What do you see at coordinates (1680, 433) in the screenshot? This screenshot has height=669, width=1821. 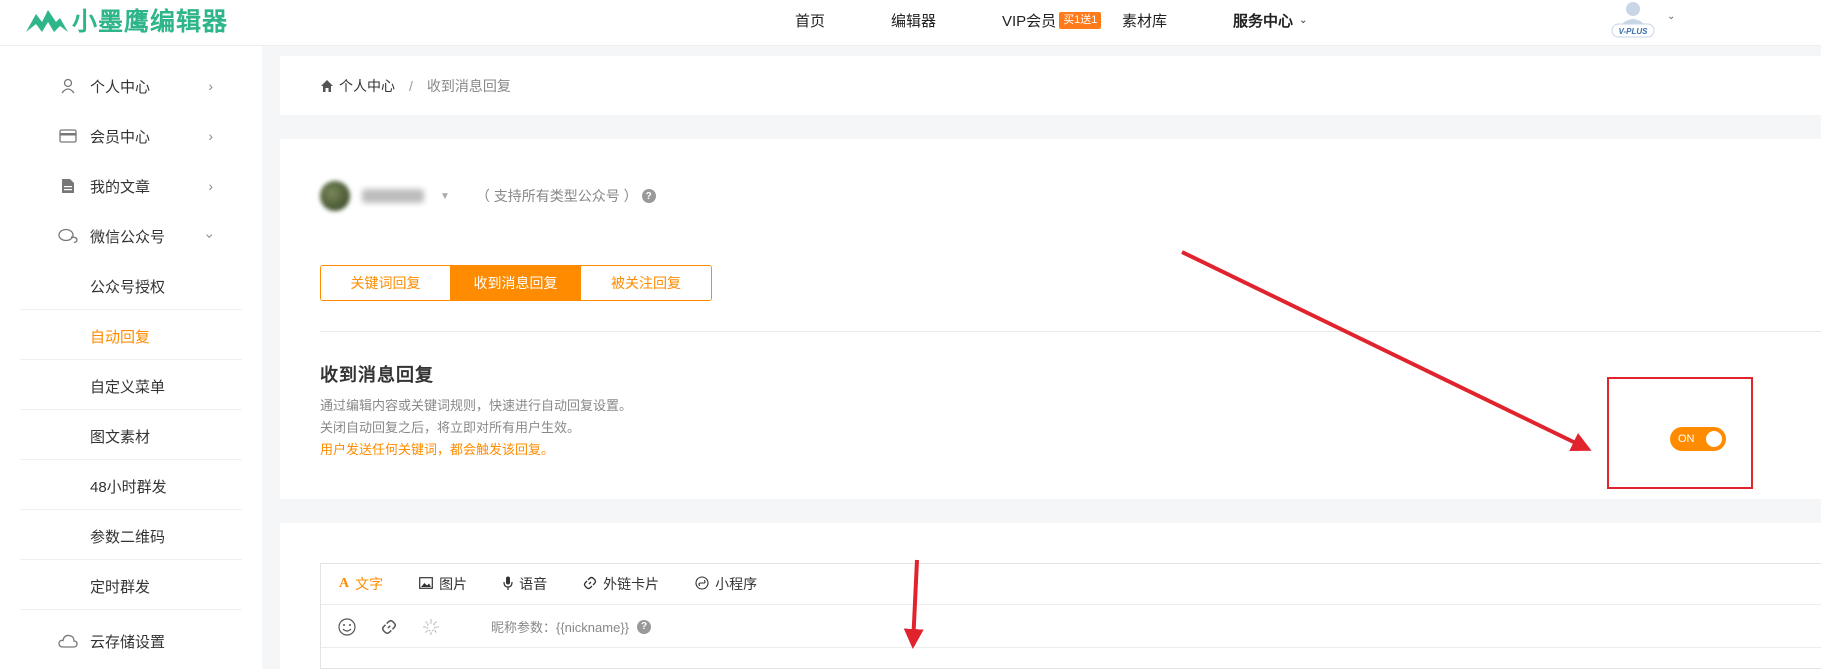 I see `annotation-highlight-box` at bounding box center [1680, 433].